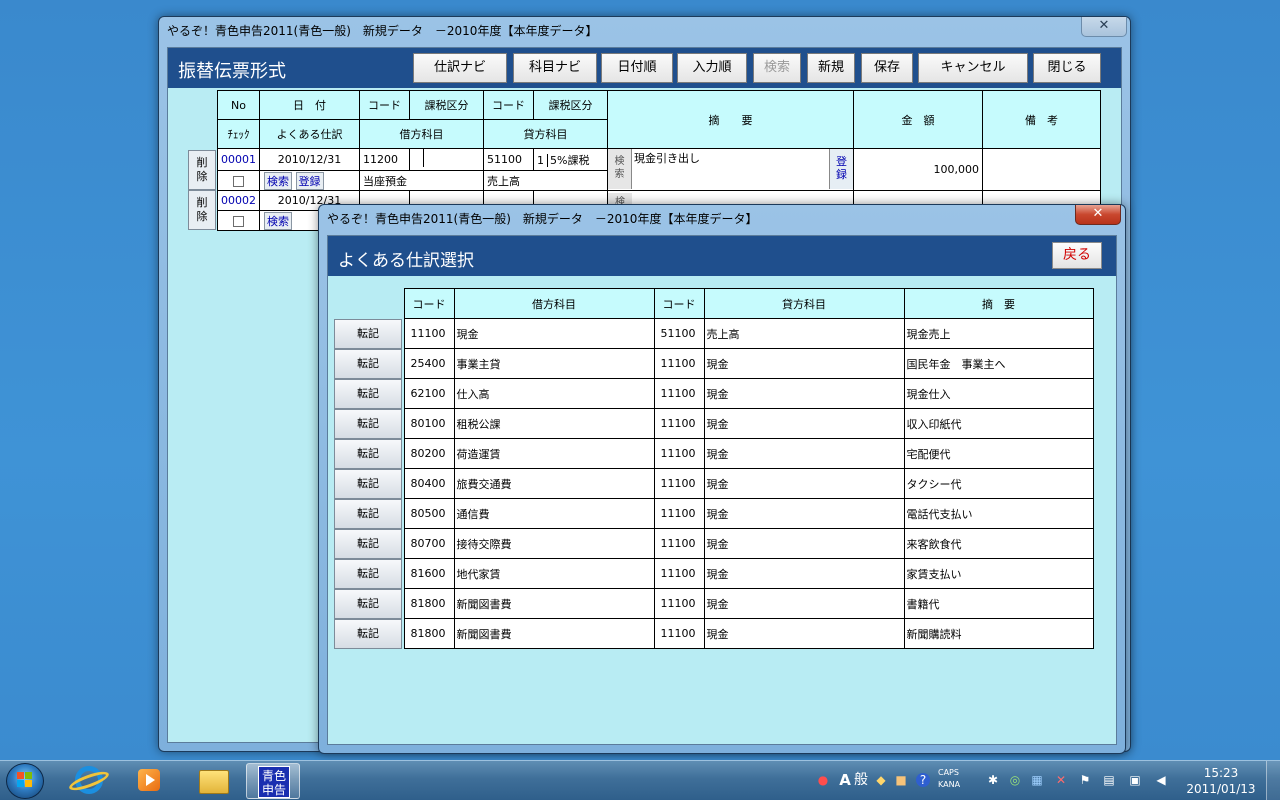  What do you see at coordinates (1109, 780) in the screenshot?
I see `safely-remove-icon: ▤` at bounding box center [1109, 780].